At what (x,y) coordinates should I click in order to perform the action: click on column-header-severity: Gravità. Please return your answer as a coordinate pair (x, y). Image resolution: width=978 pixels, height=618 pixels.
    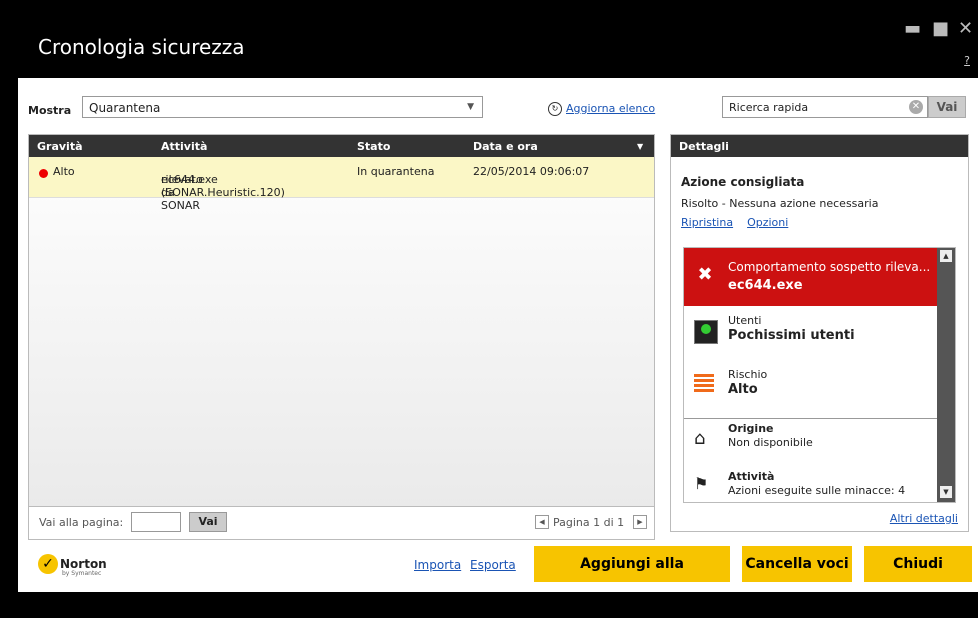
    Looking at the image, I should click on (60, 146).